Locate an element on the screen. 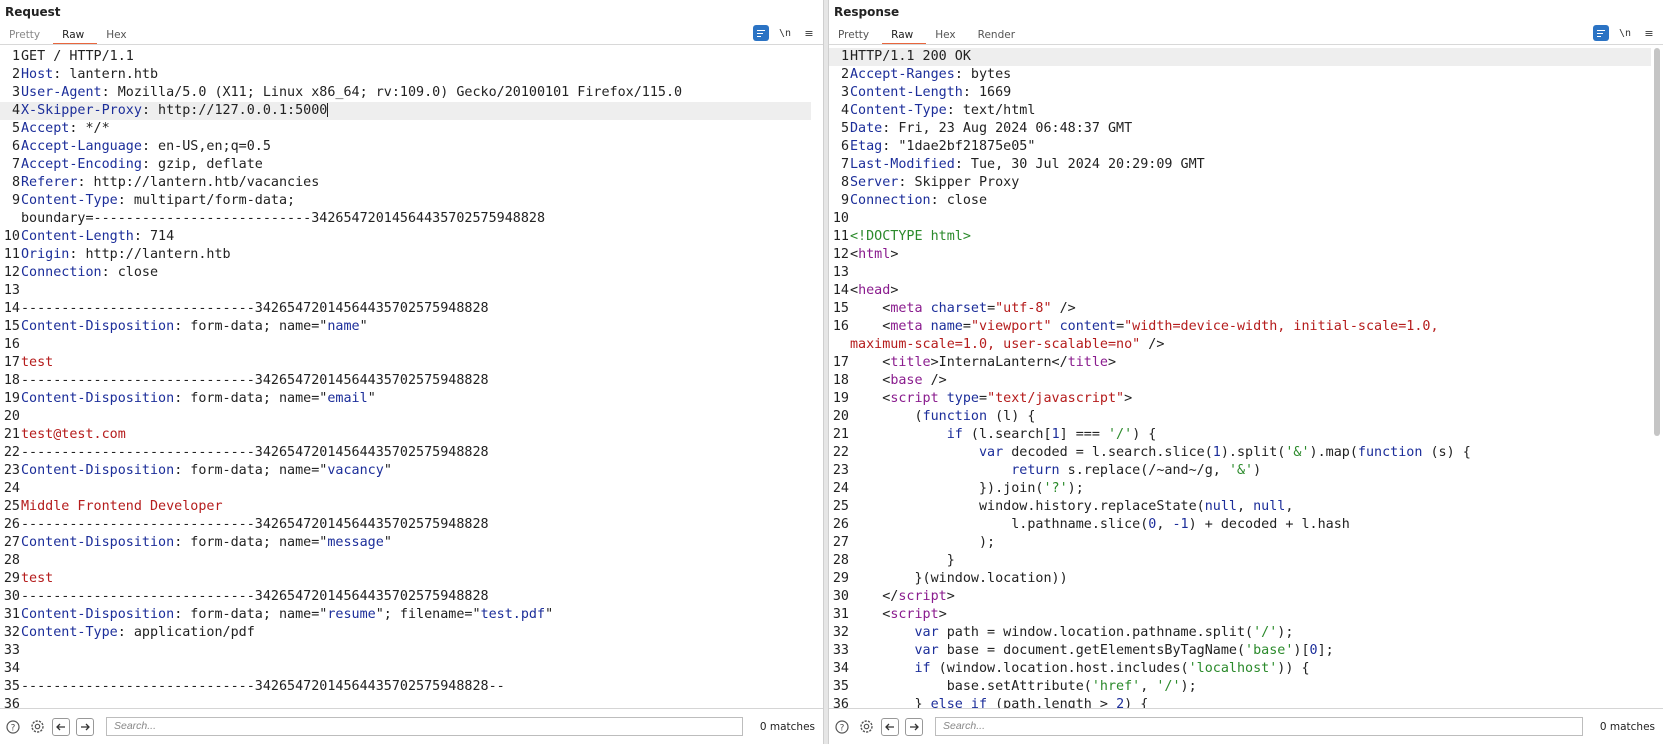 The width and height of the screenshot is (1663, 744). request-code-line: 20 is located at coordinates (405, 417).